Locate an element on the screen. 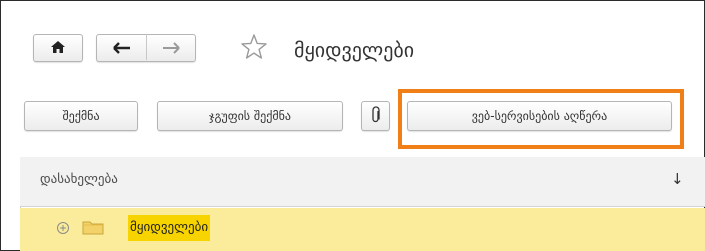  favorite-button is located at coordinates (254, 47).